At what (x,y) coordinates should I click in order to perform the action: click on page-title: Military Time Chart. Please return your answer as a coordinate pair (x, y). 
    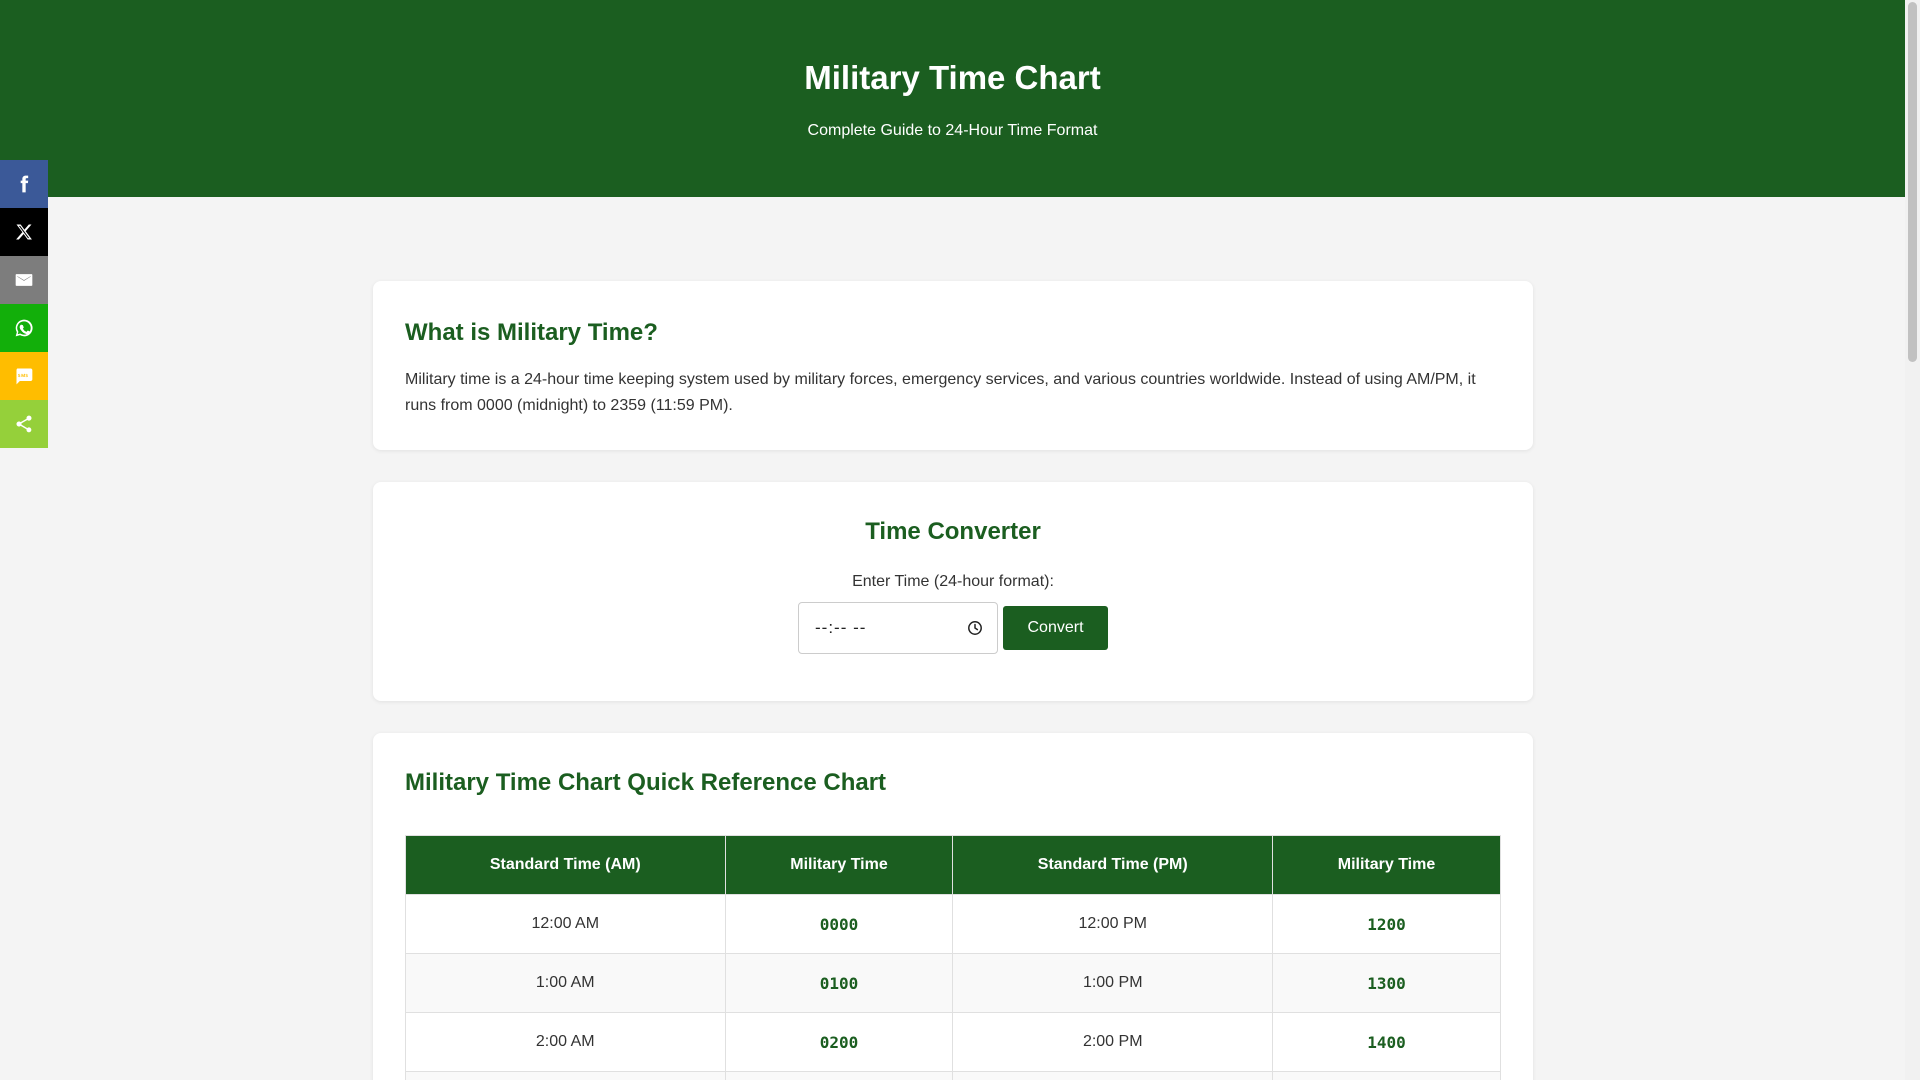
    Looking at the image, I should click on (952, 77).